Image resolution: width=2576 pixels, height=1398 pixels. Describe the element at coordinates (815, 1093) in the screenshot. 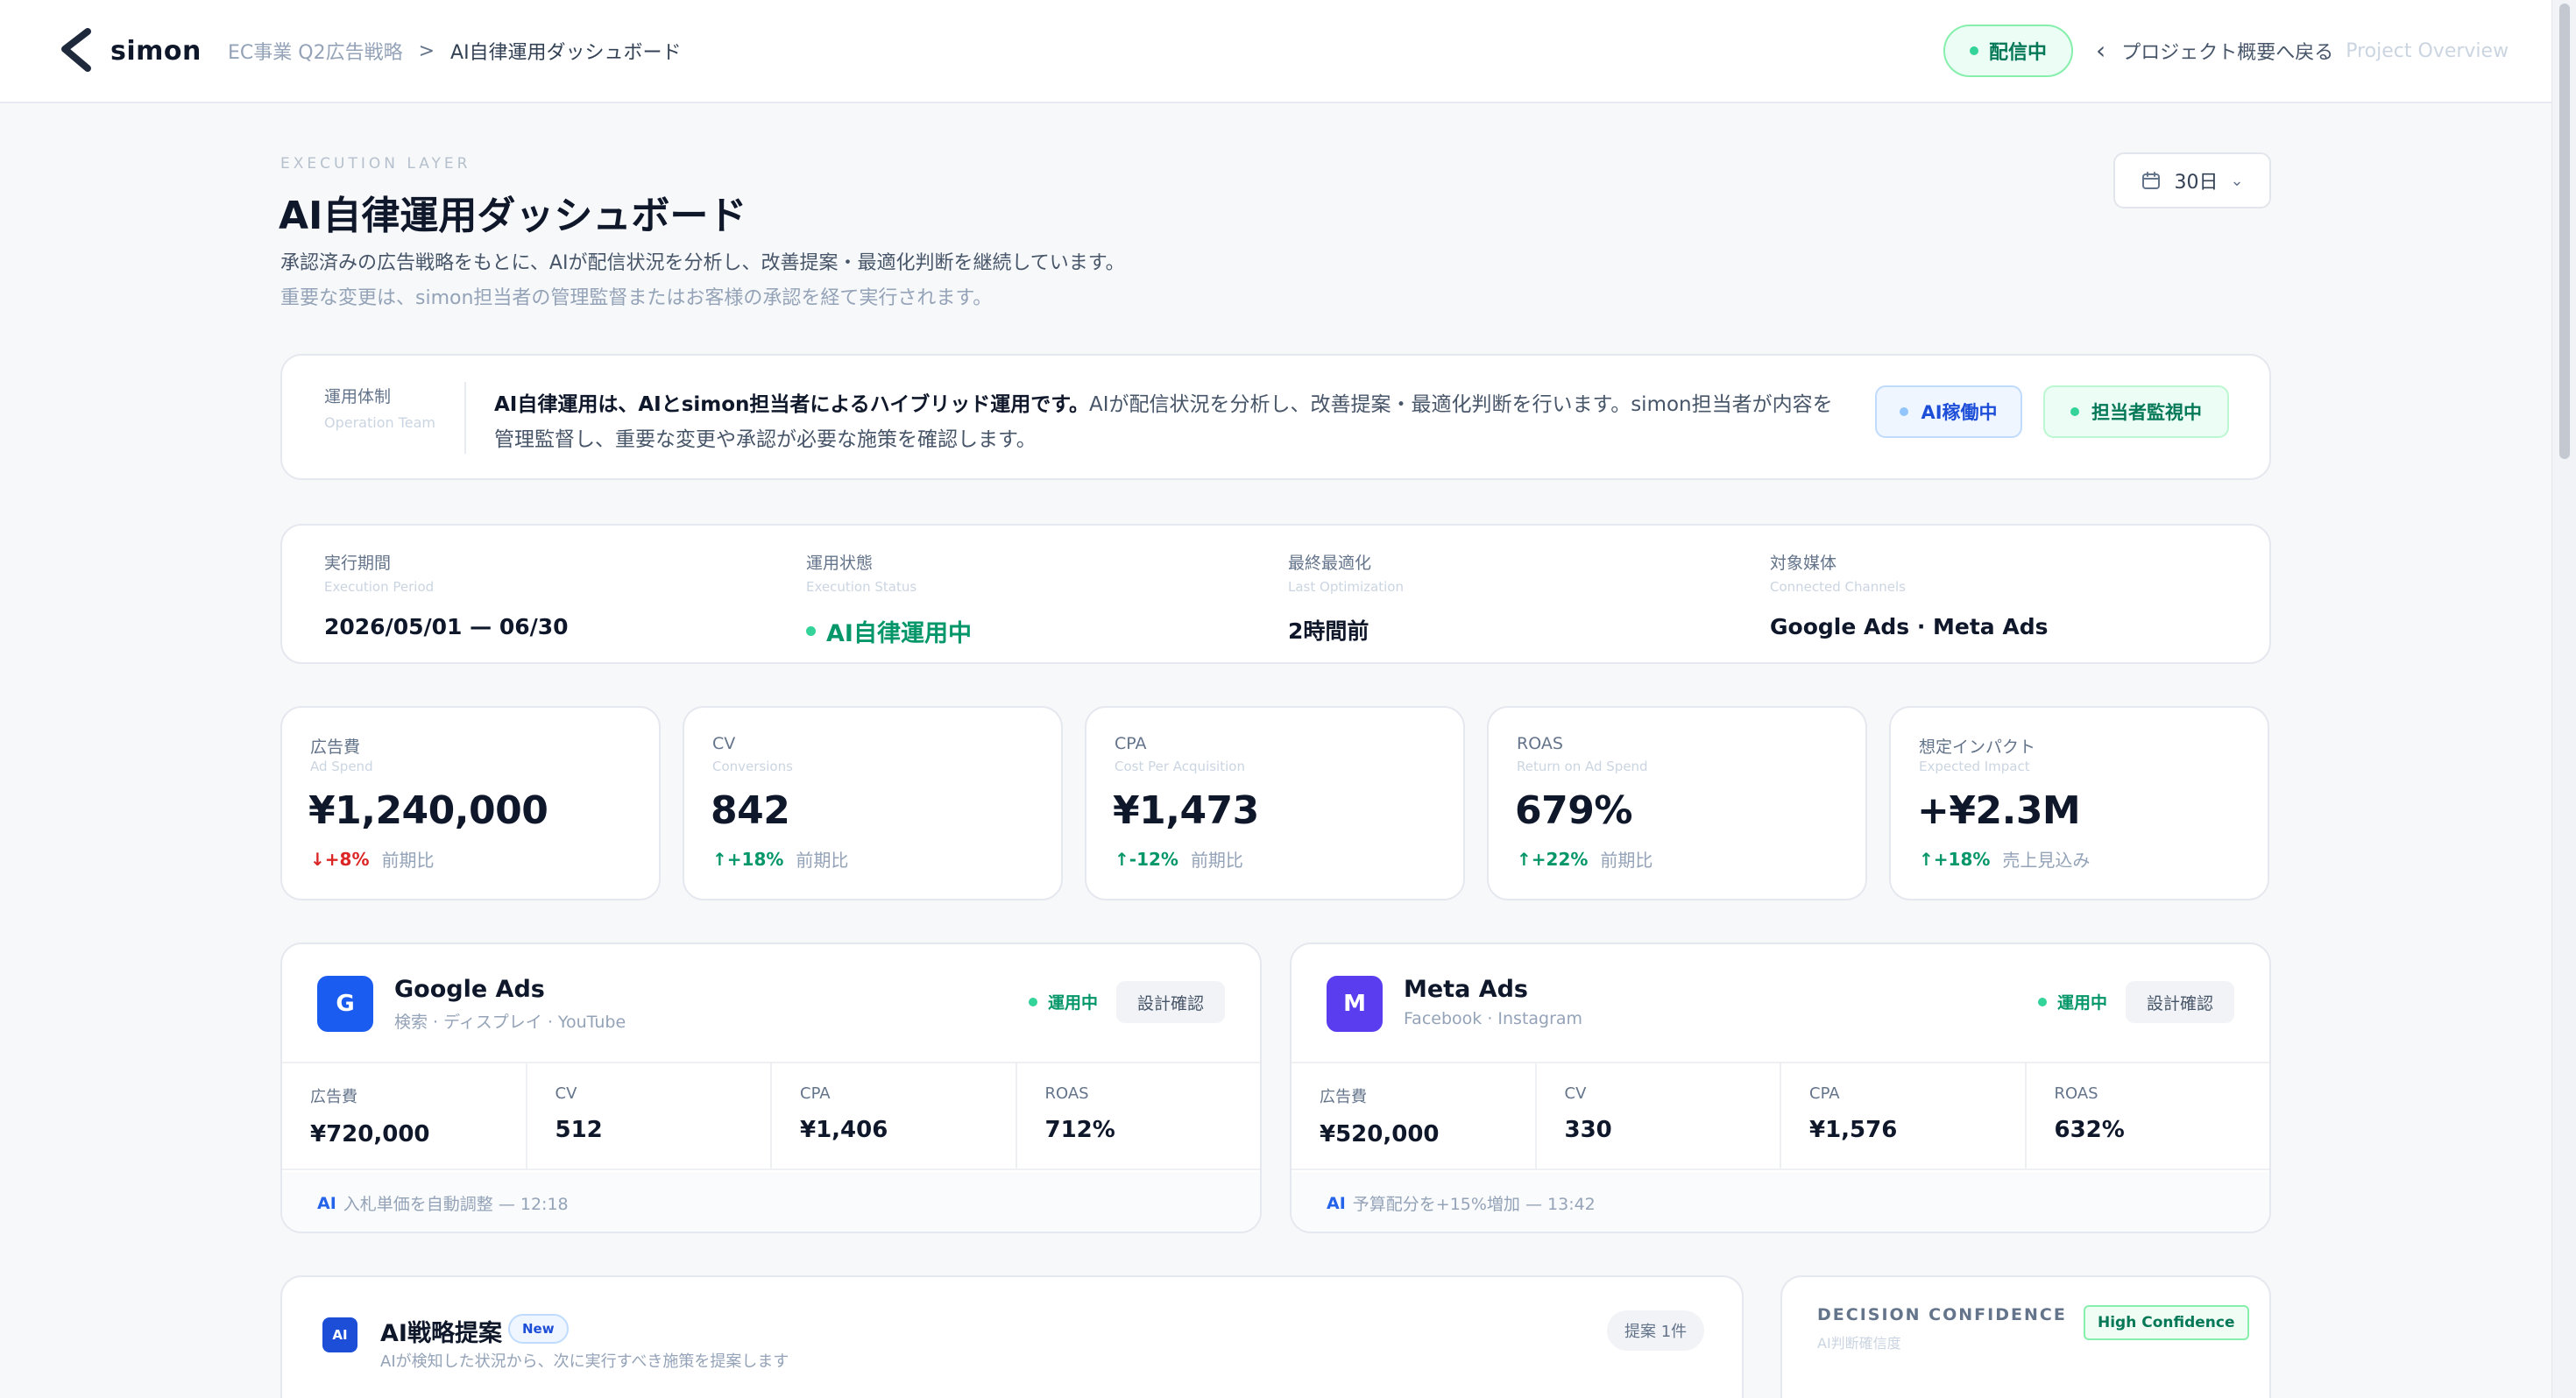

I see `metric-label: CPA` at that location.